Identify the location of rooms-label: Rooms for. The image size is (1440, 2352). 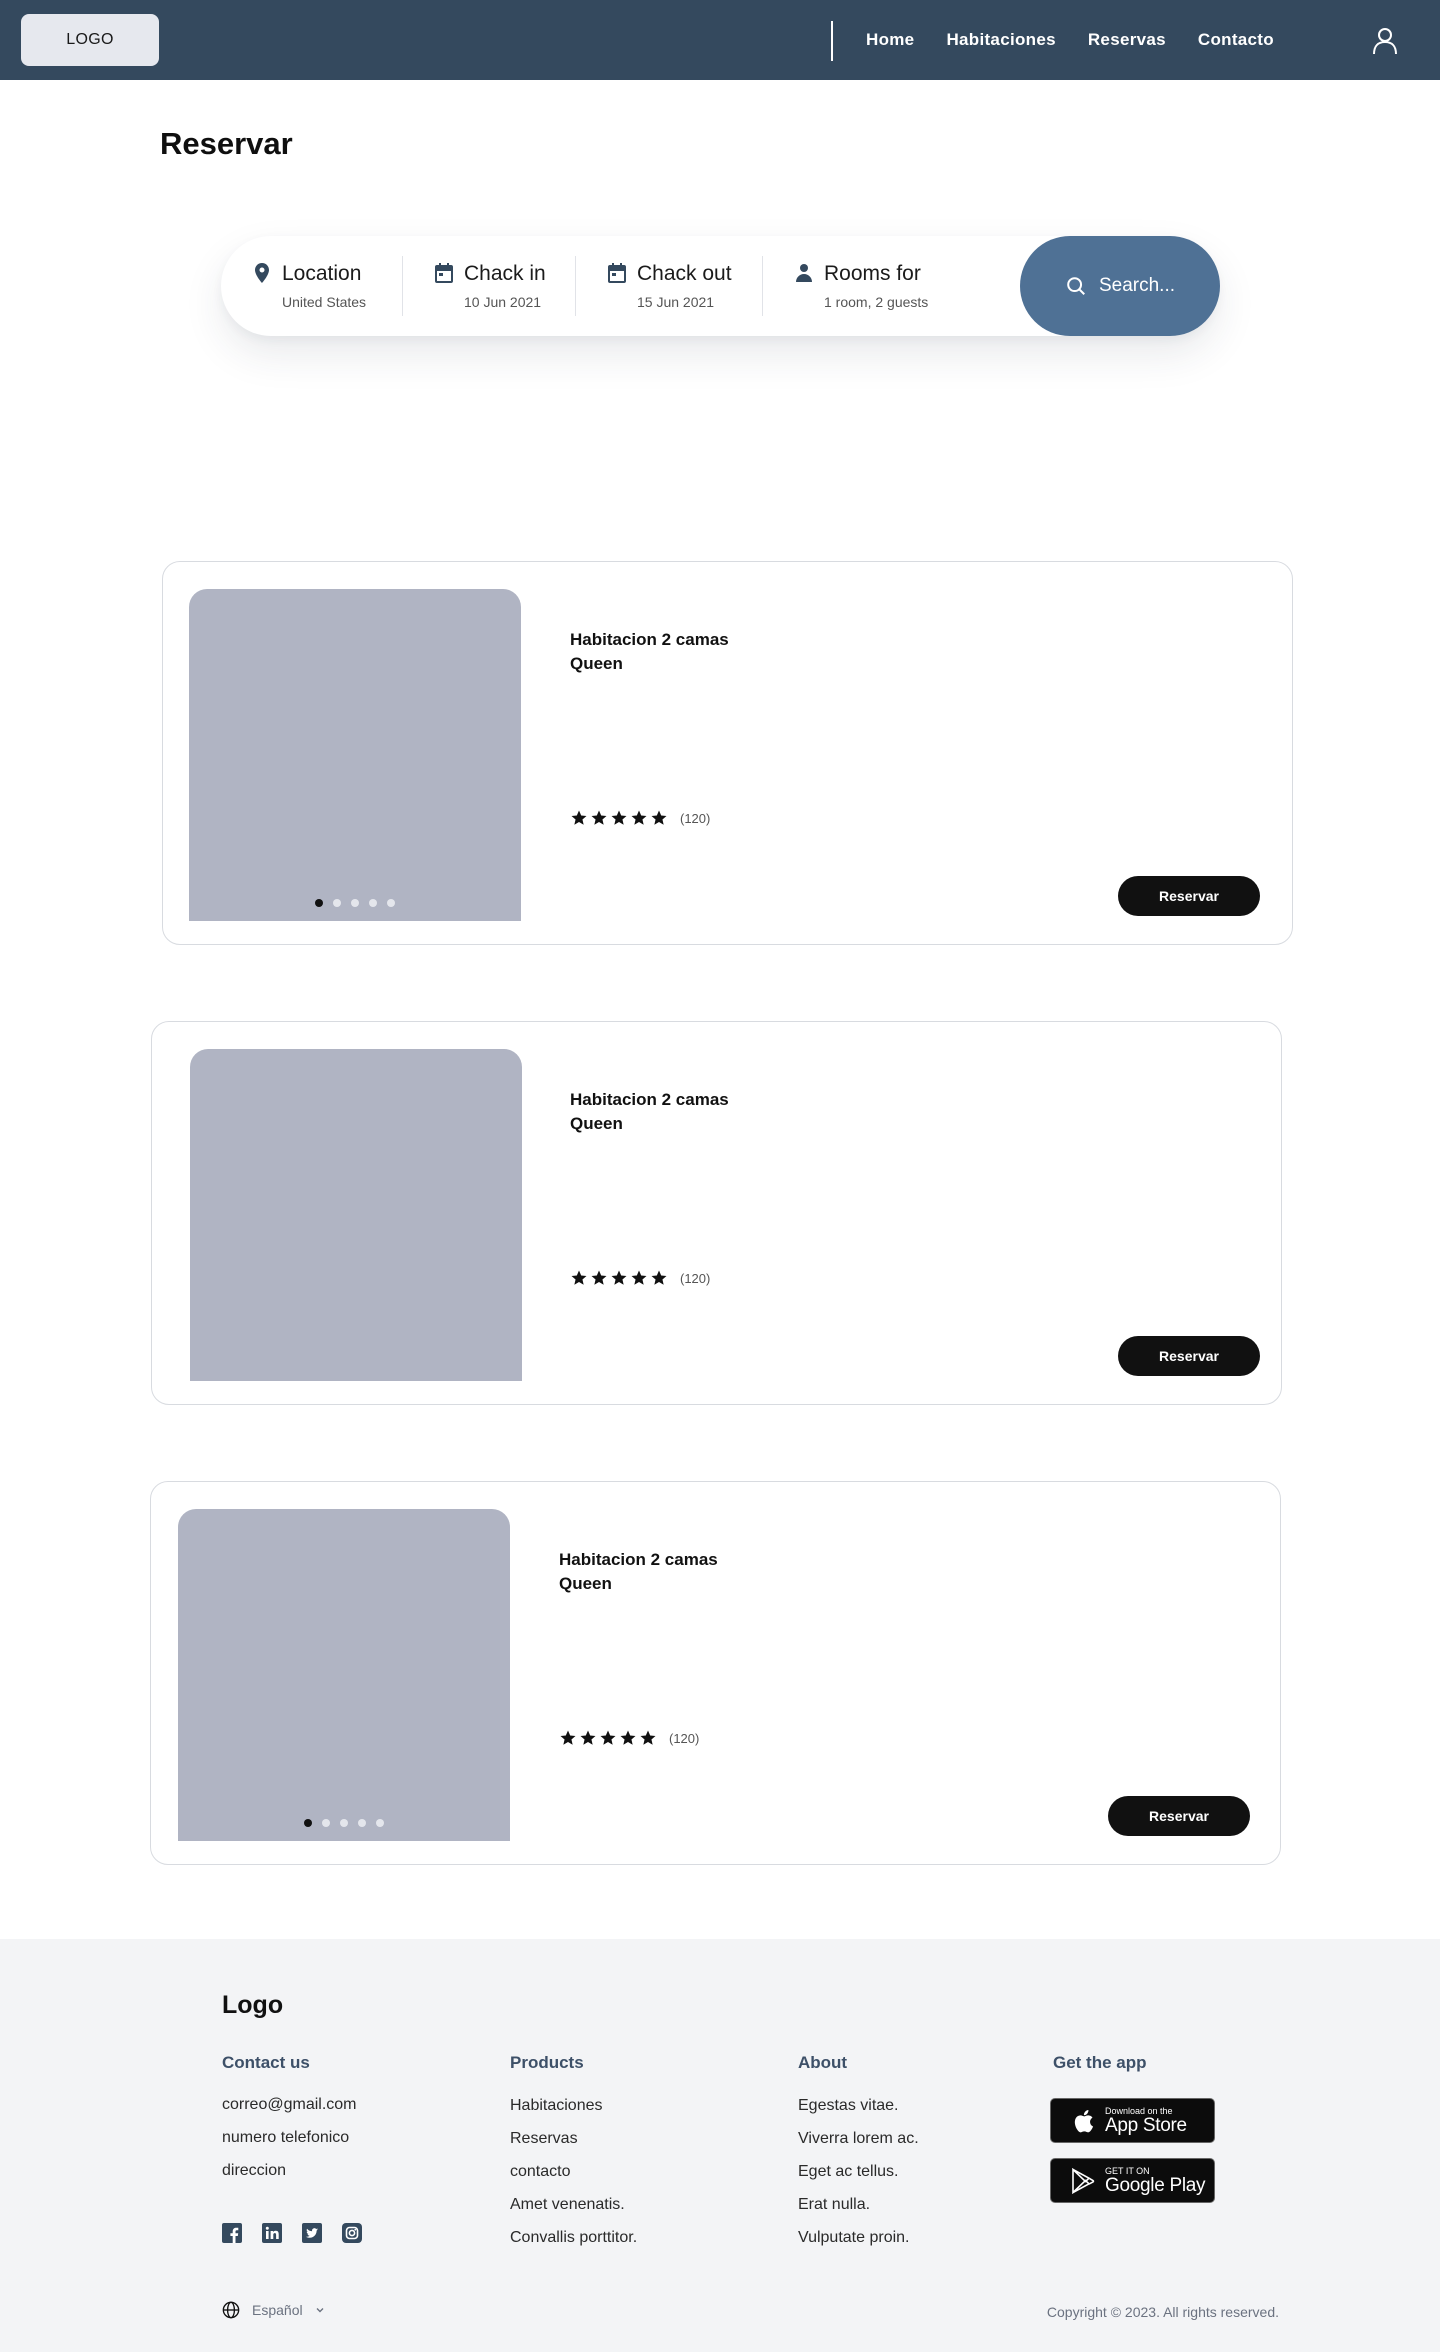
(872, 273).